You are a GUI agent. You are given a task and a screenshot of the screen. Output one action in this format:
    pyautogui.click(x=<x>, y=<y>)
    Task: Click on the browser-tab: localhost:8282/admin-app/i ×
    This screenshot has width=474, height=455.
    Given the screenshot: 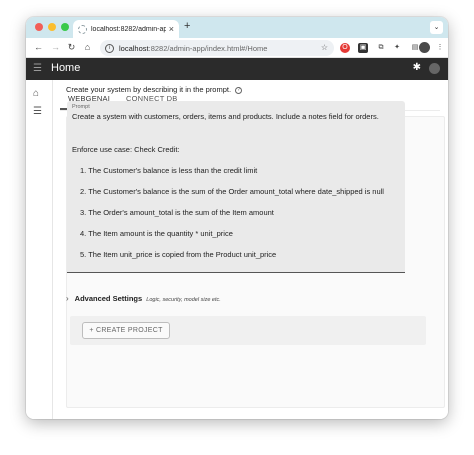 What is the action you would take?
    pyautogui.click(x=126, y=29)
    